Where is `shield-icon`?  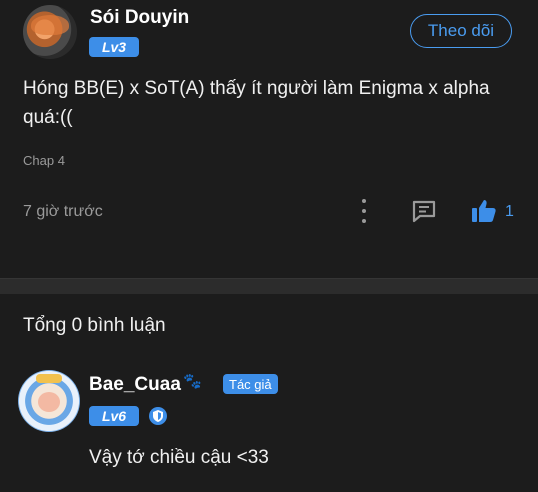 shield-icon is located at coordinates (158, 416).